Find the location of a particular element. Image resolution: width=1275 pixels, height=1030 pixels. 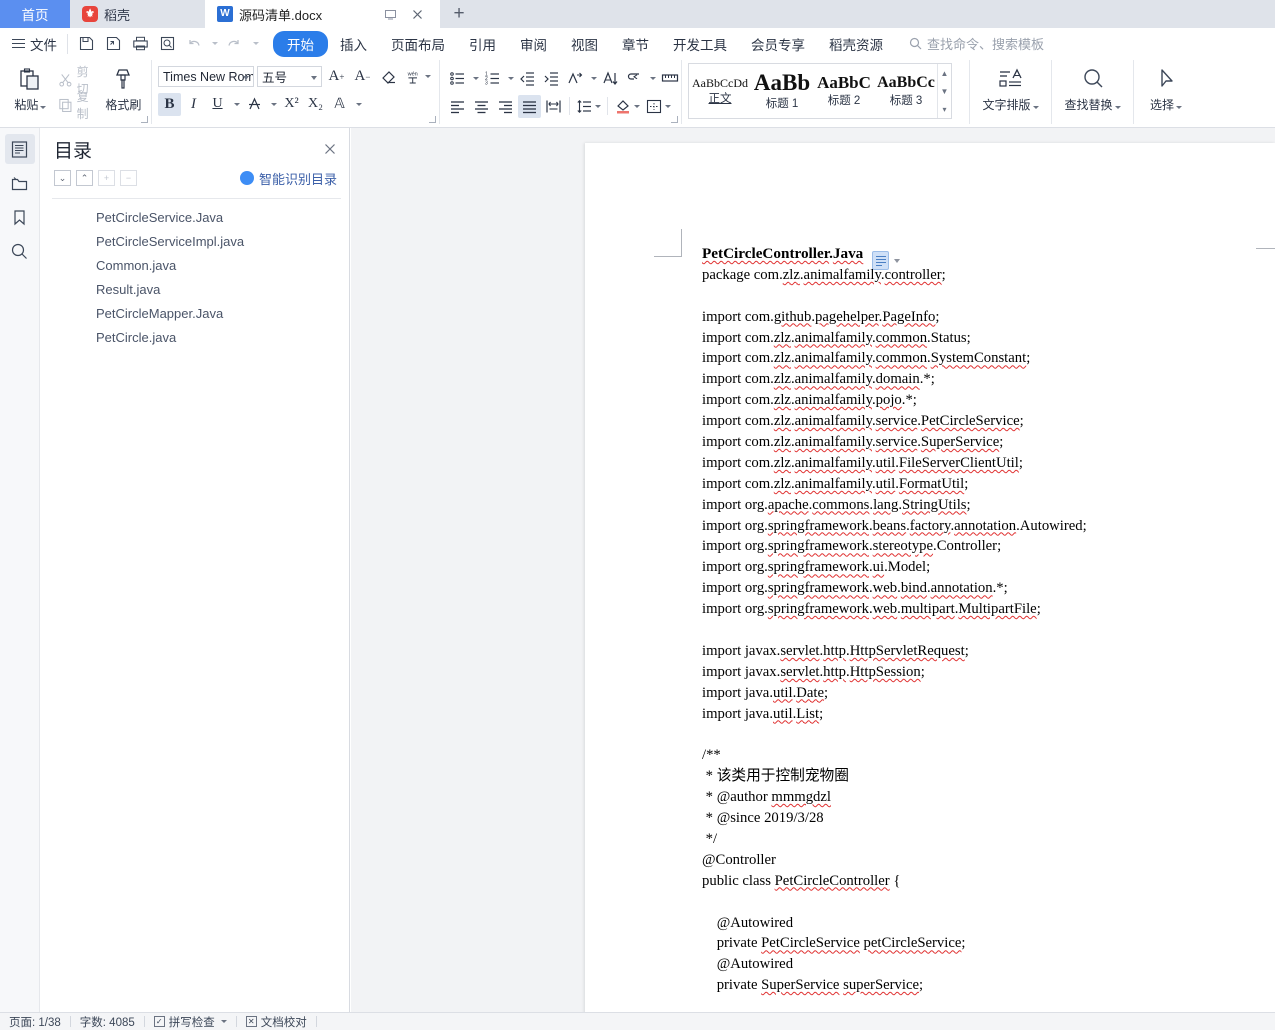

underline-button: U is located at coordinates (217, 104).